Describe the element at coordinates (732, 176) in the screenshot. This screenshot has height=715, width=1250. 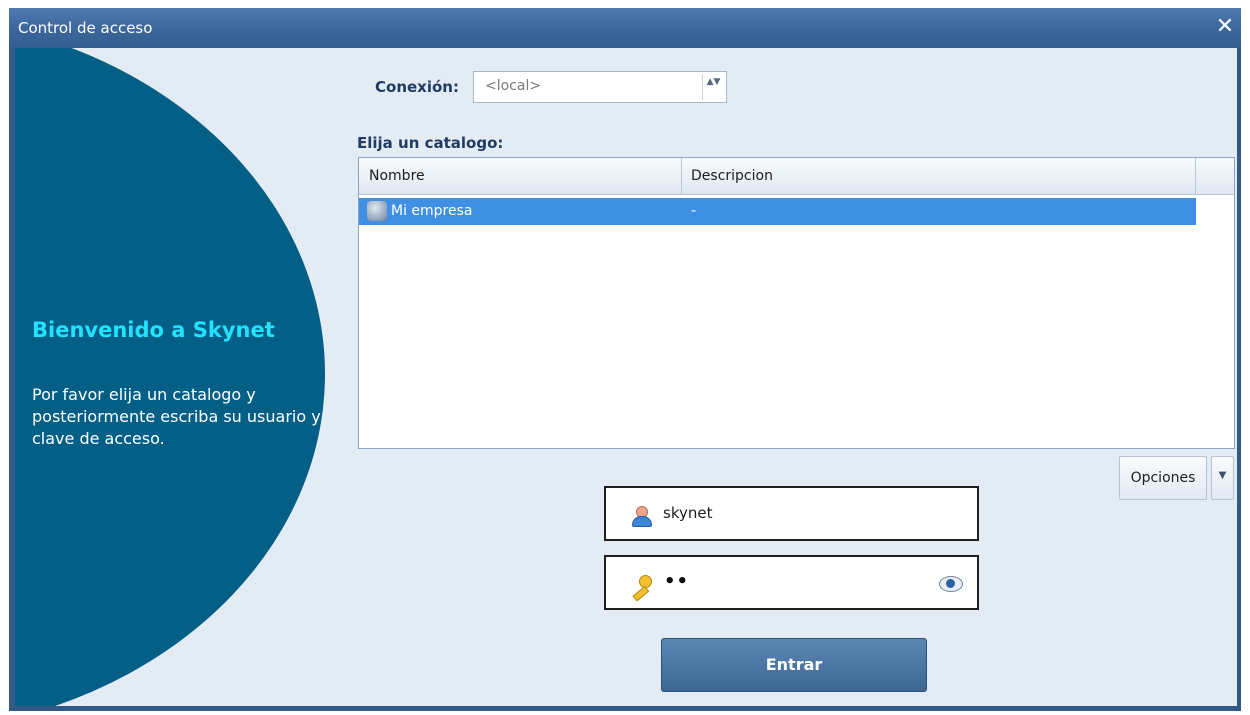
I see `column-header-label: Descripcion` at that location.